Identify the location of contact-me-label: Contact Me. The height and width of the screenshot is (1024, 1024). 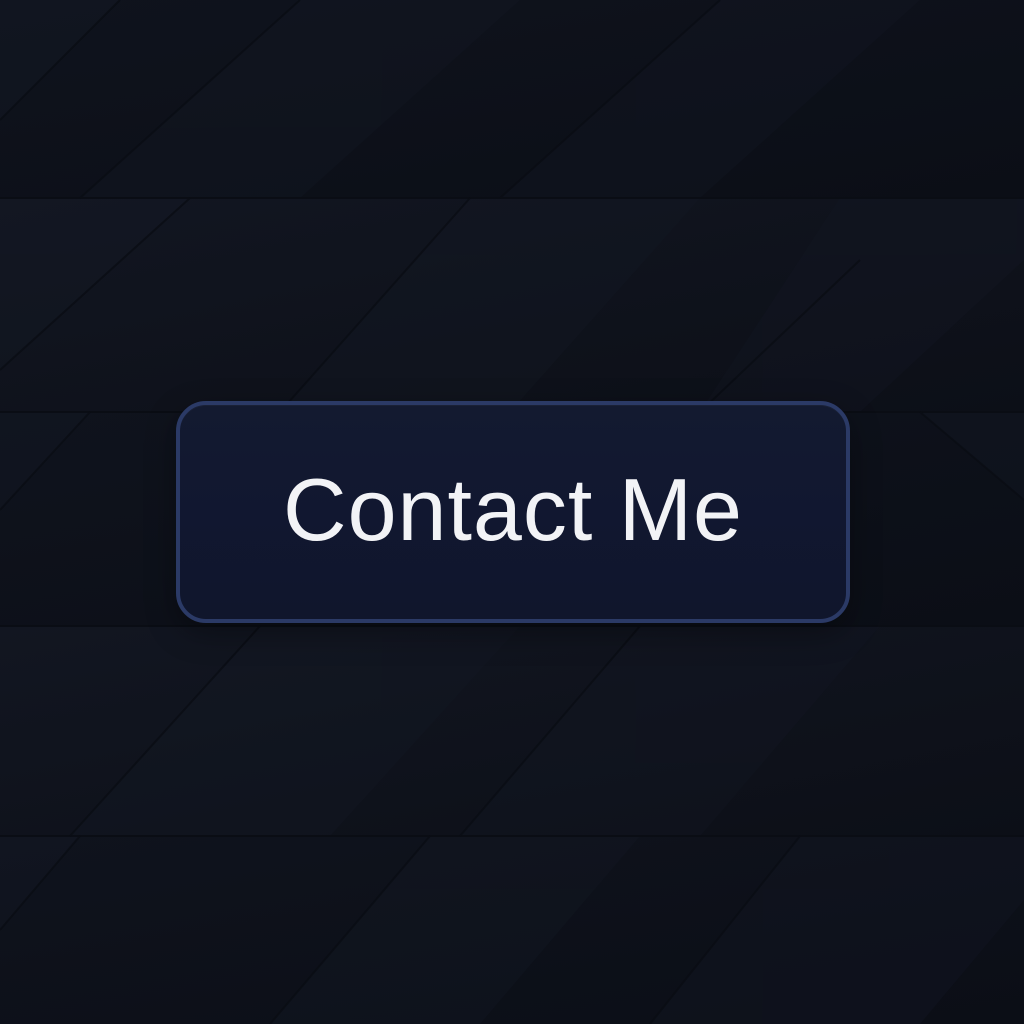
(513, 509).